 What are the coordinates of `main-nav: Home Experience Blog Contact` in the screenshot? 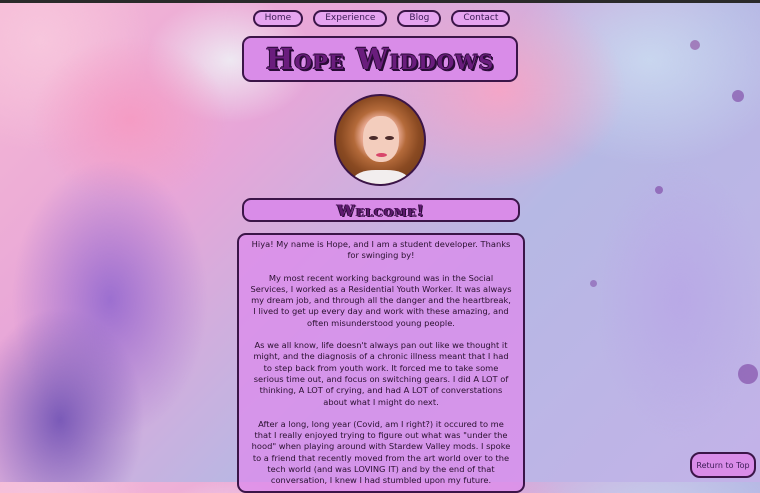 It's located at (380, 18).